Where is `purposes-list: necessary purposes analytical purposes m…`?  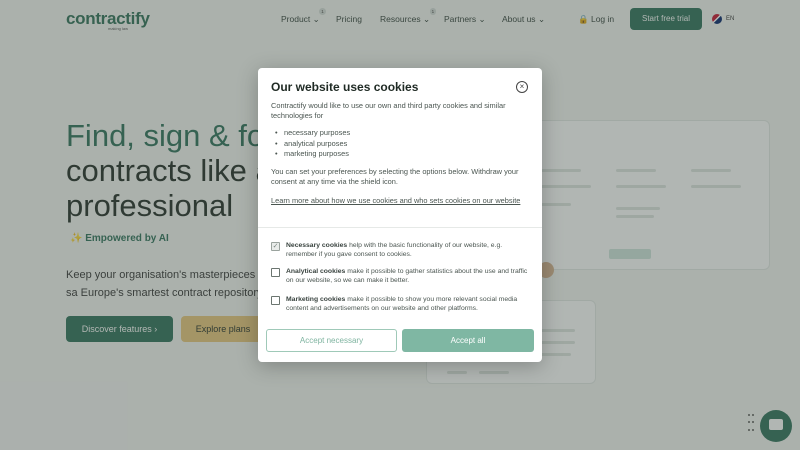
purposes-list: necessary purposes analytical purposes m… is located at coordinates (312, 144).